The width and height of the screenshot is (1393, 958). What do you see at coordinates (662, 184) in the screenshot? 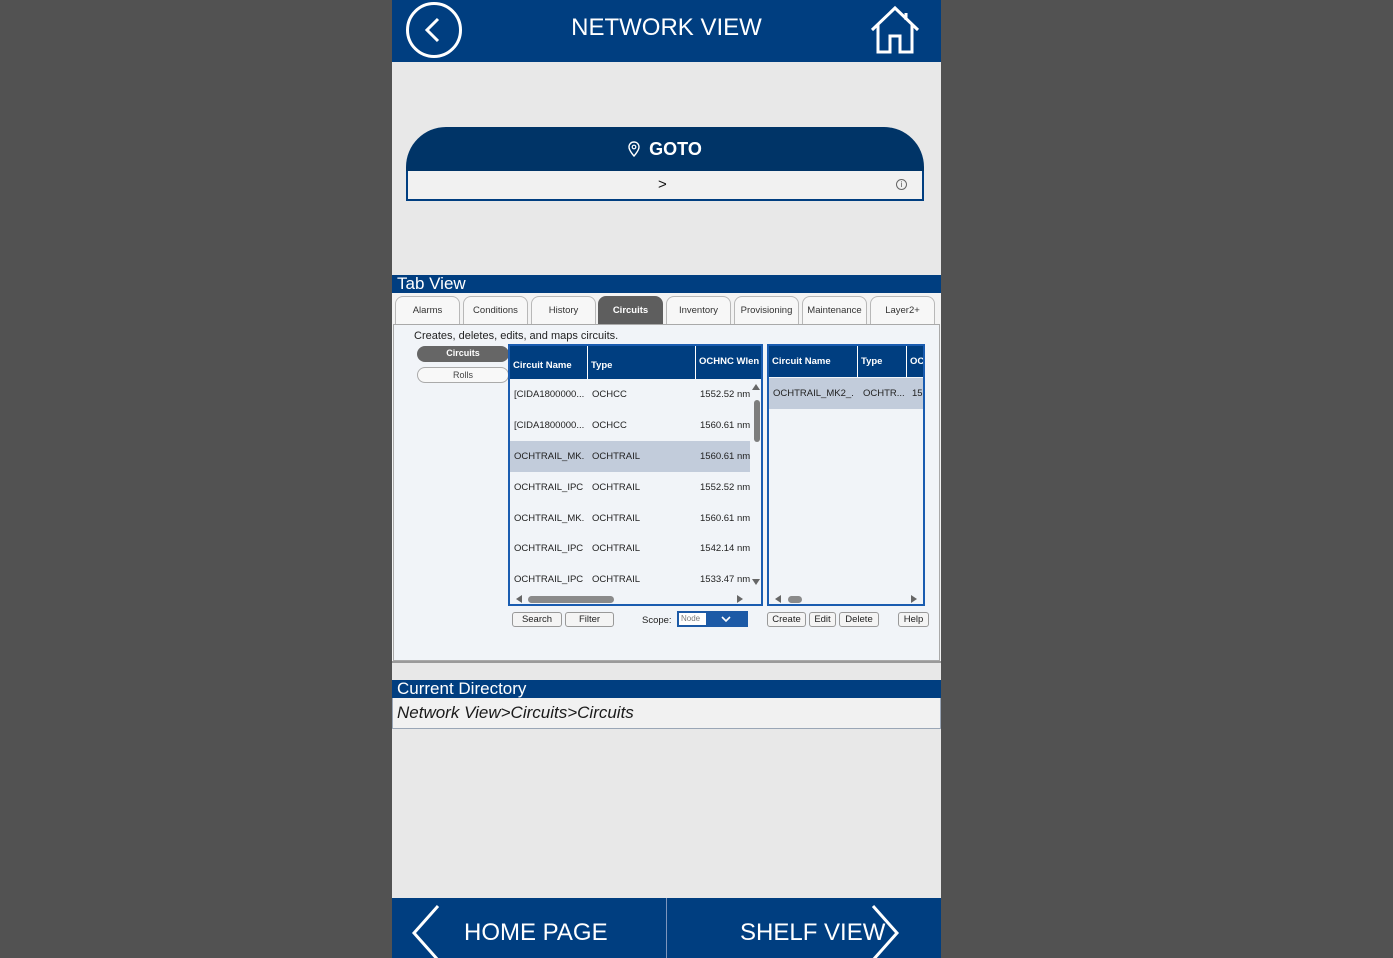
I see `goto-arrow: >` at bounding box center [662, 184].